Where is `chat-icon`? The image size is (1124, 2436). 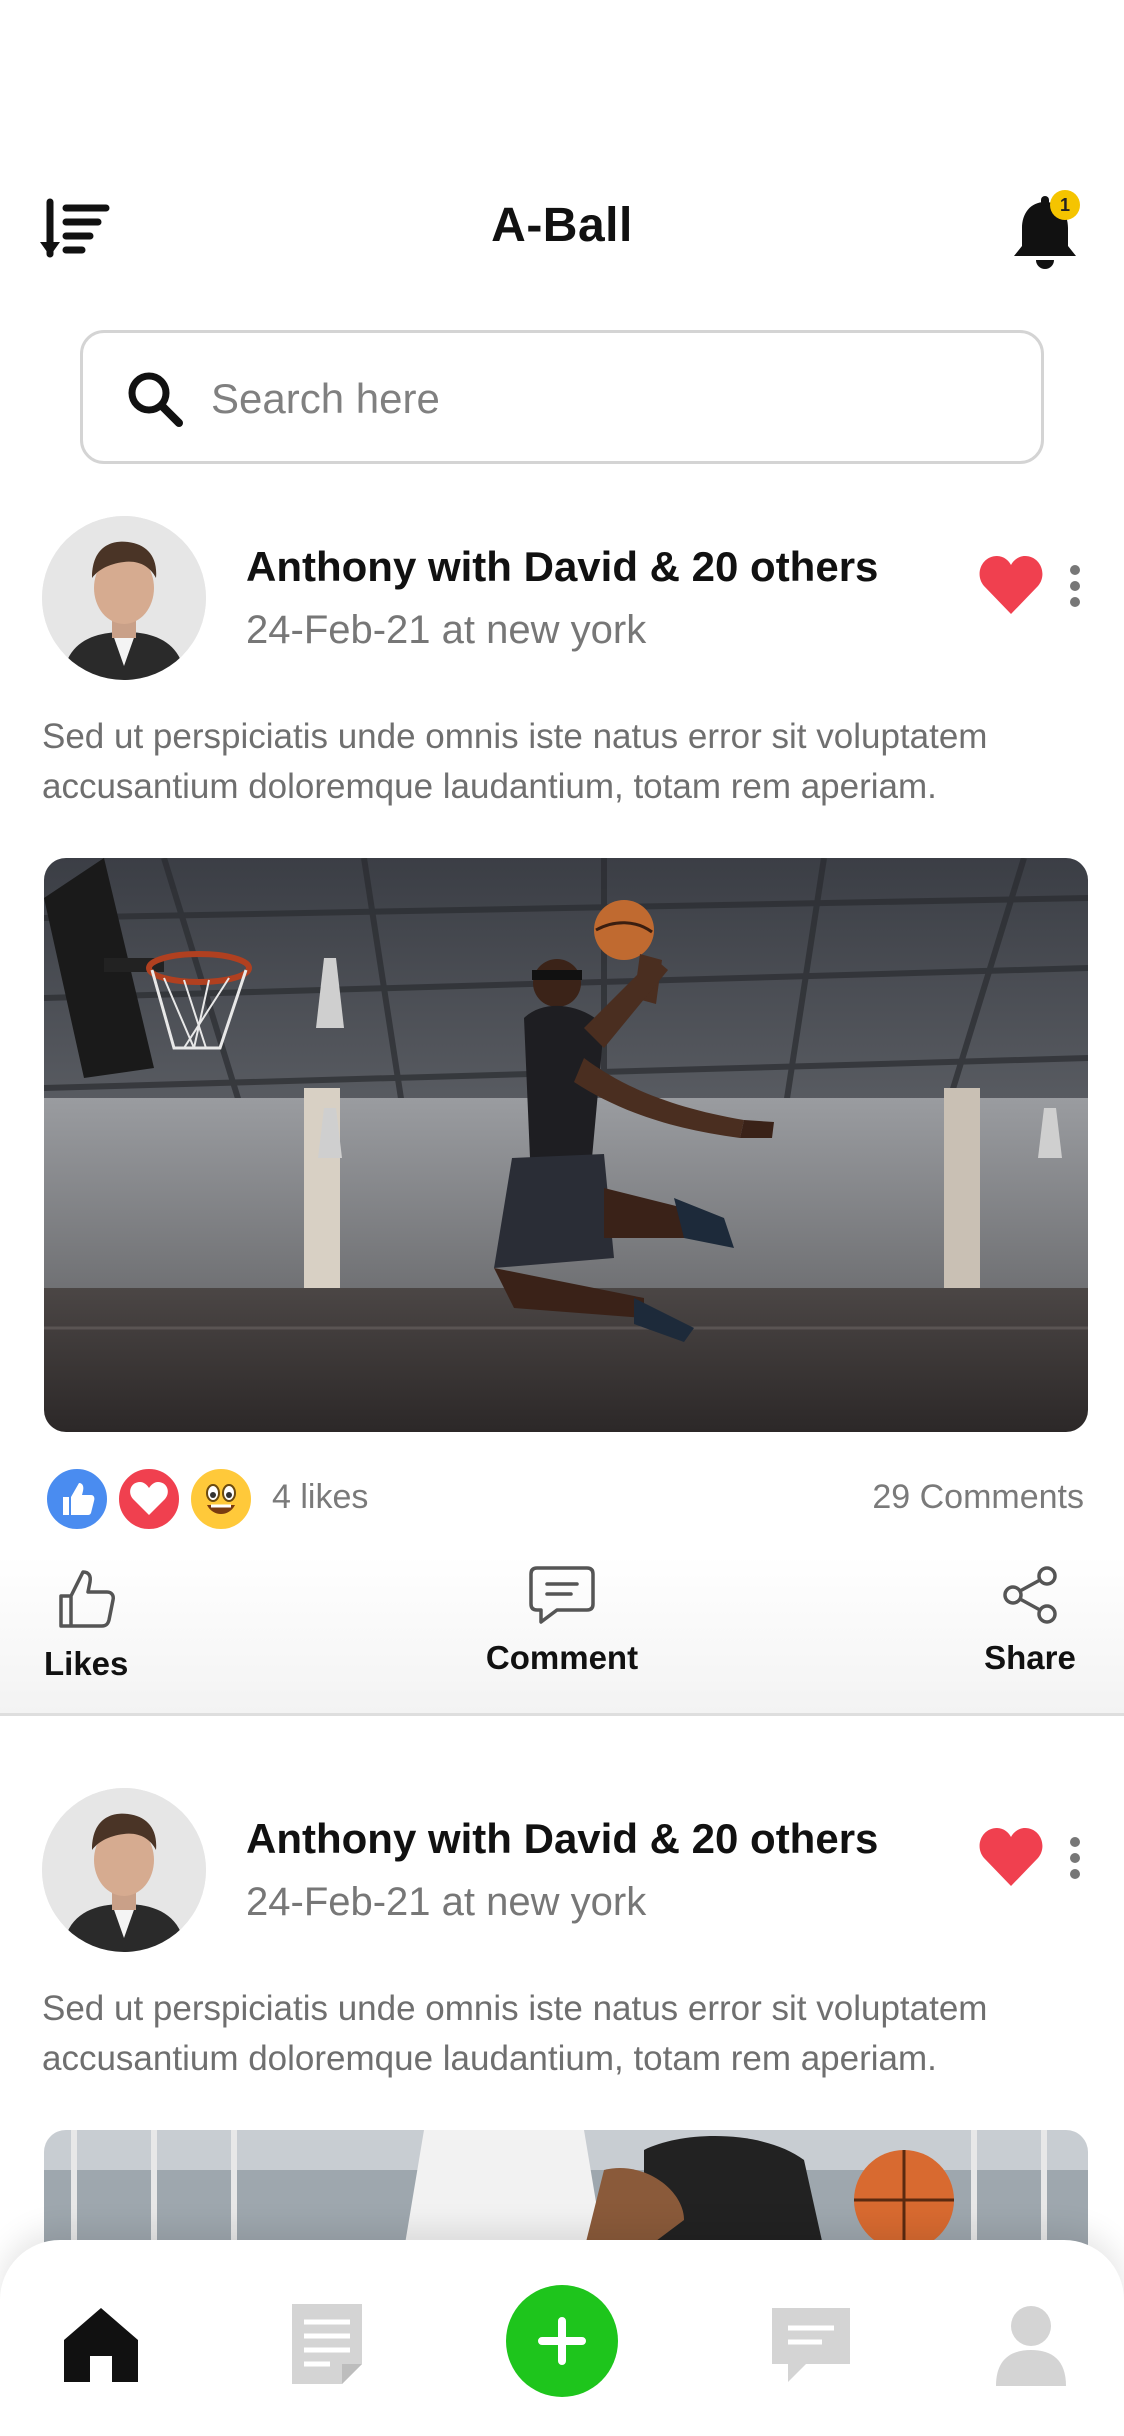 chat-icon is located at coordinates (811, 2345).